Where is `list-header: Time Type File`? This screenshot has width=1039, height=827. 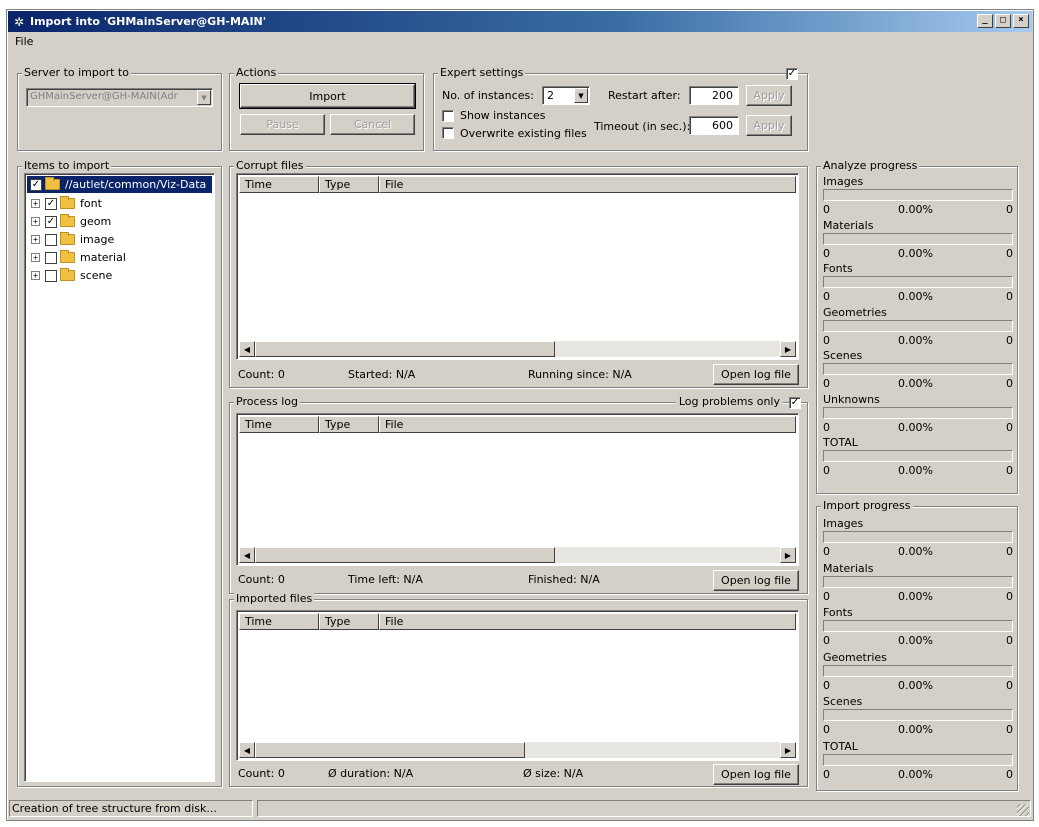 list-header: Time Type File is located at coordinates (517, 621).